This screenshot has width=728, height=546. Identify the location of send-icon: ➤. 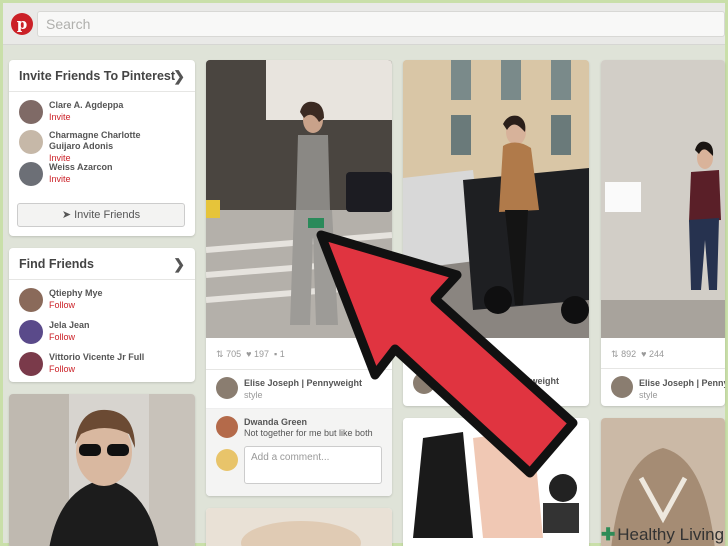
(66, 215).